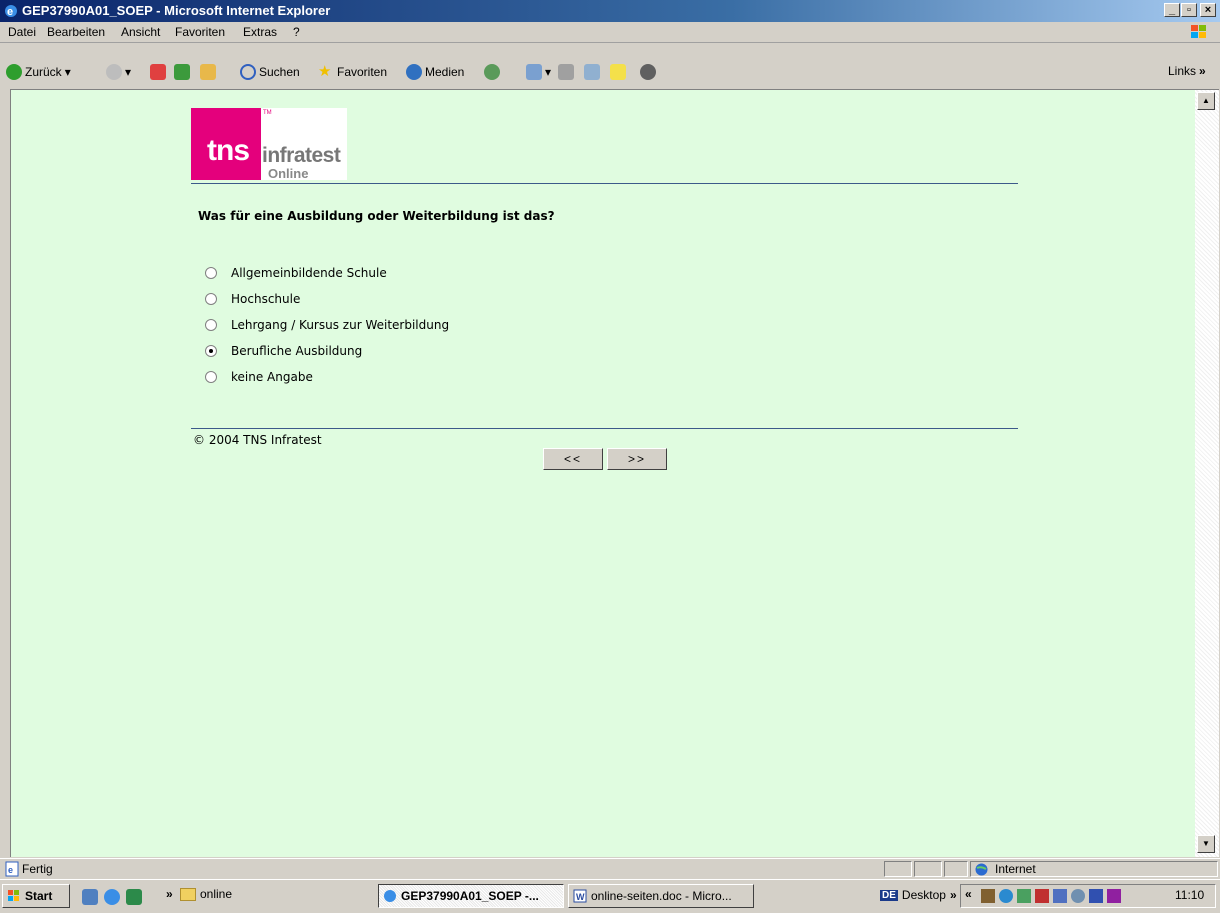 The height and width of the screenshot is (913, 1220). What do you see at coordinates (169, 894) in the screenshot?
I see `quicklaunch-more: »` at bounding box center [169, 894].